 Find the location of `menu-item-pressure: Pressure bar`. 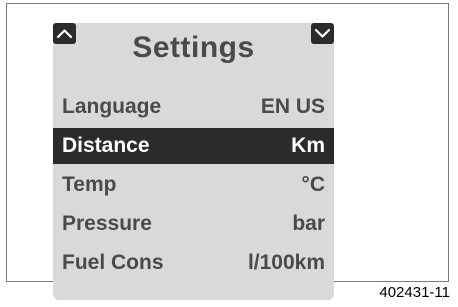

menu-item-pressure: Pressure bar is located at coordinates (193, 224).